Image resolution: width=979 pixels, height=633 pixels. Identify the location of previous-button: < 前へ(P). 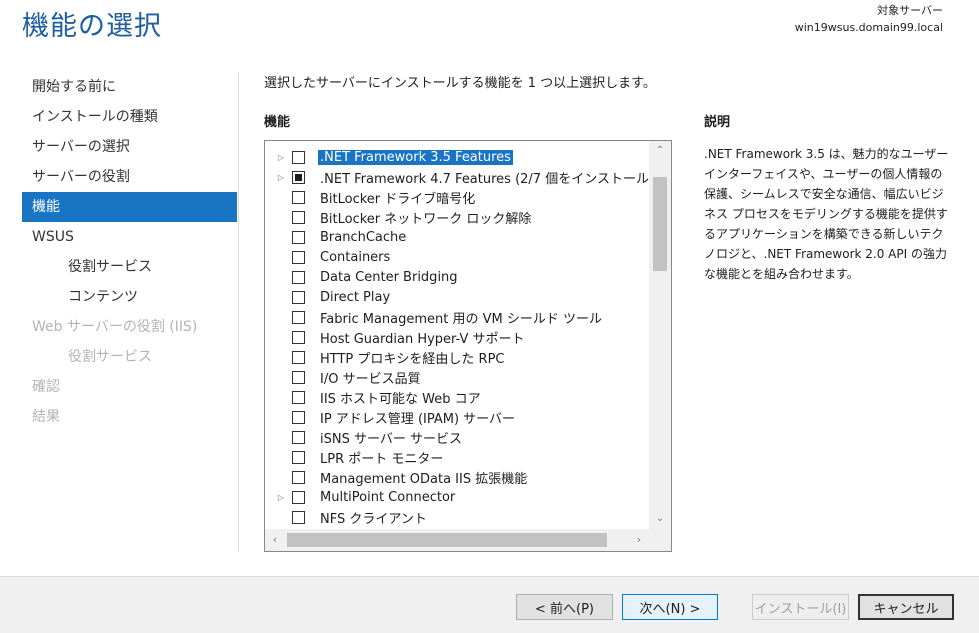
(564, 607).